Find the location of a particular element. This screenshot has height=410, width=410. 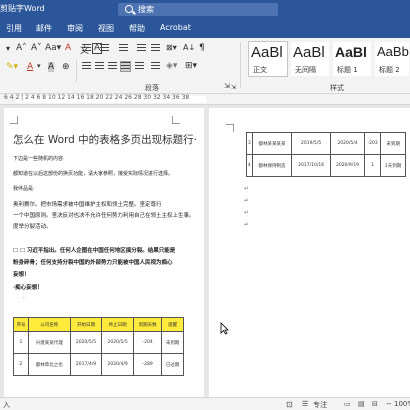

table-cell: -203 is located at coordinates (373, 143).